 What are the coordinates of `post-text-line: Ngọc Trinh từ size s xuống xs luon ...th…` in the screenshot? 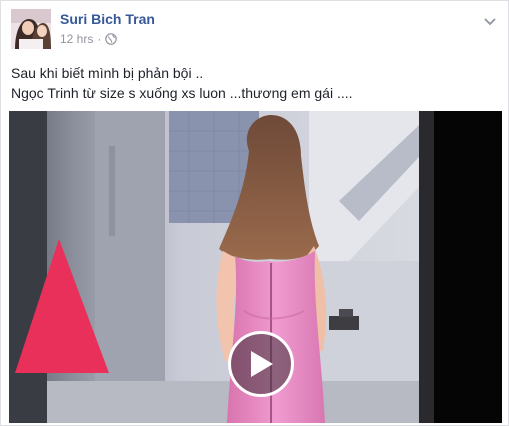 It's located at (182, 93).